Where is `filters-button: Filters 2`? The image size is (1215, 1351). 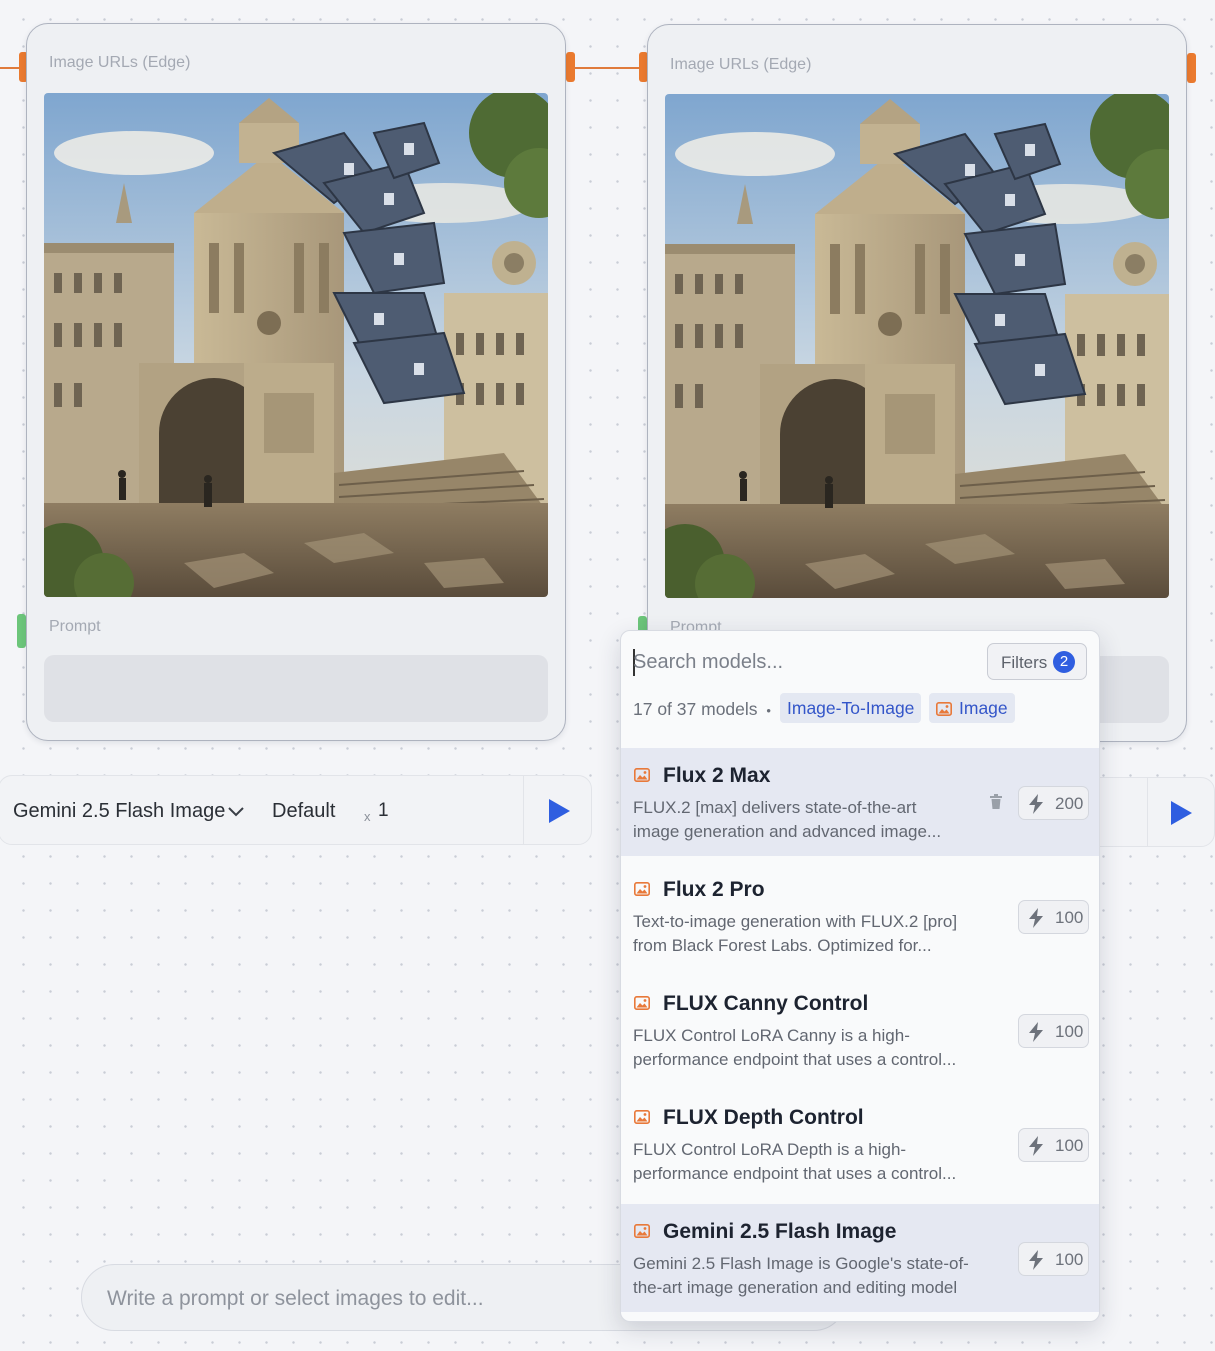 filters-button: Filters 2 is located at coordinates (1037, 661).